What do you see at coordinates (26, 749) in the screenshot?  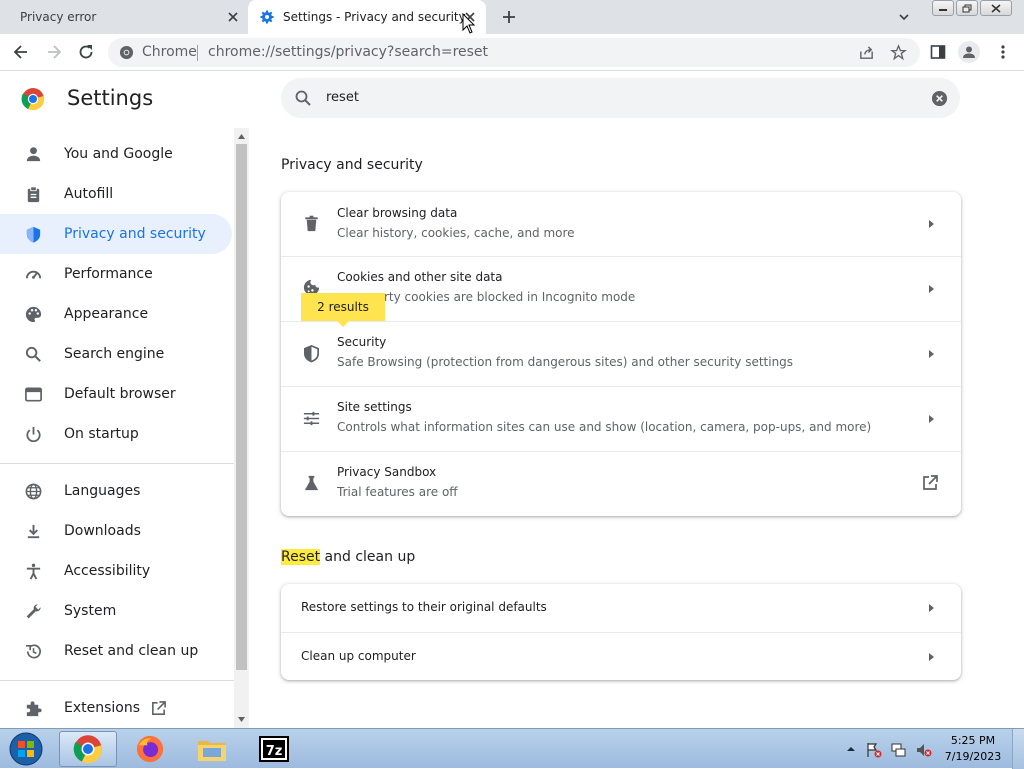 I see `windows-start-orb-icon` at bounding box center [26, 749].